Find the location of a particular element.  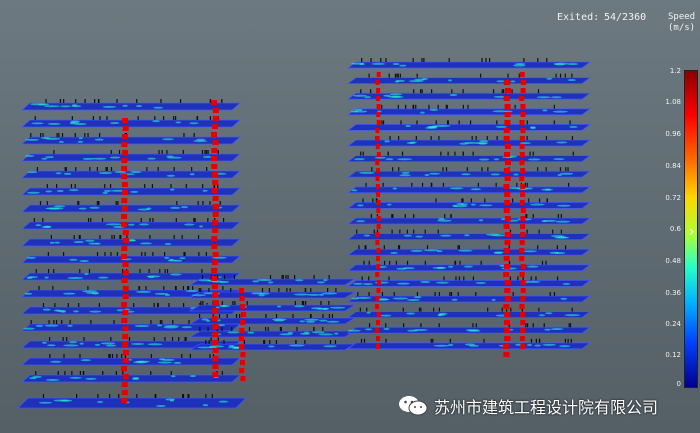

wechat-watermark: 苏州市建筑工程设计院有限公司 is located at coordinates (528, 406).